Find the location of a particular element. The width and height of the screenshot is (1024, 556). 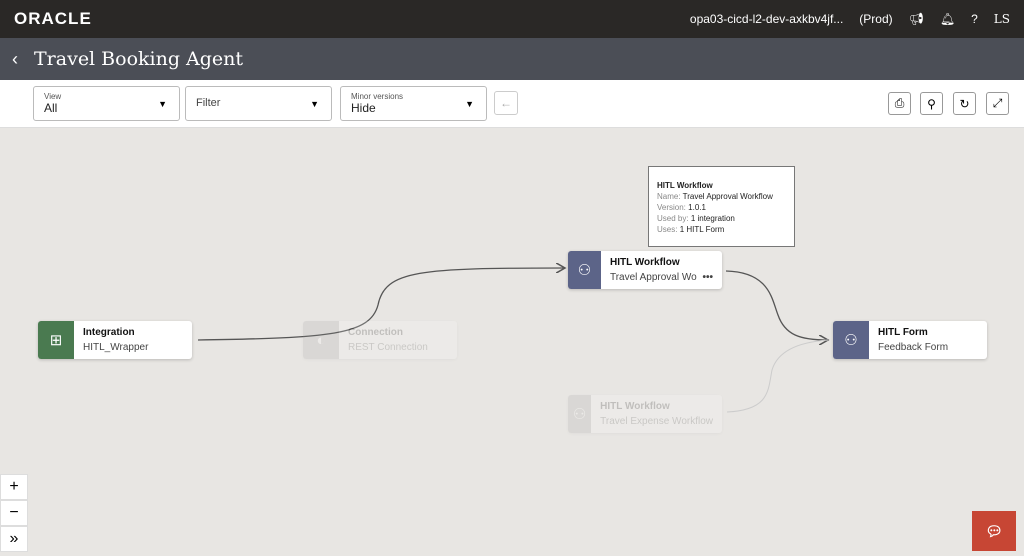

tooltip-value: 1.0.1 is located at coordinates (697, 207).